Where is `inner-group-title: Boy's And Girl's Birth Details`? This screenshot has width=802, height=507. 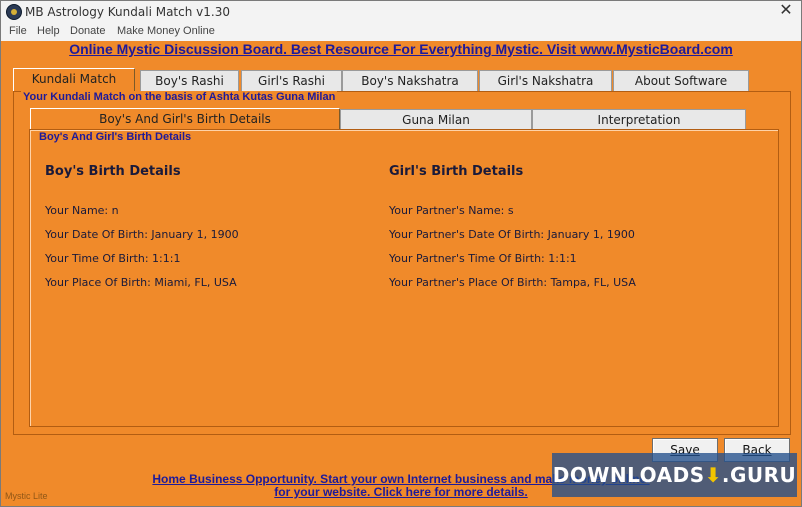
inner-group-title: Boy's And Girl's Birth Details is located at coordinates (115, 137).